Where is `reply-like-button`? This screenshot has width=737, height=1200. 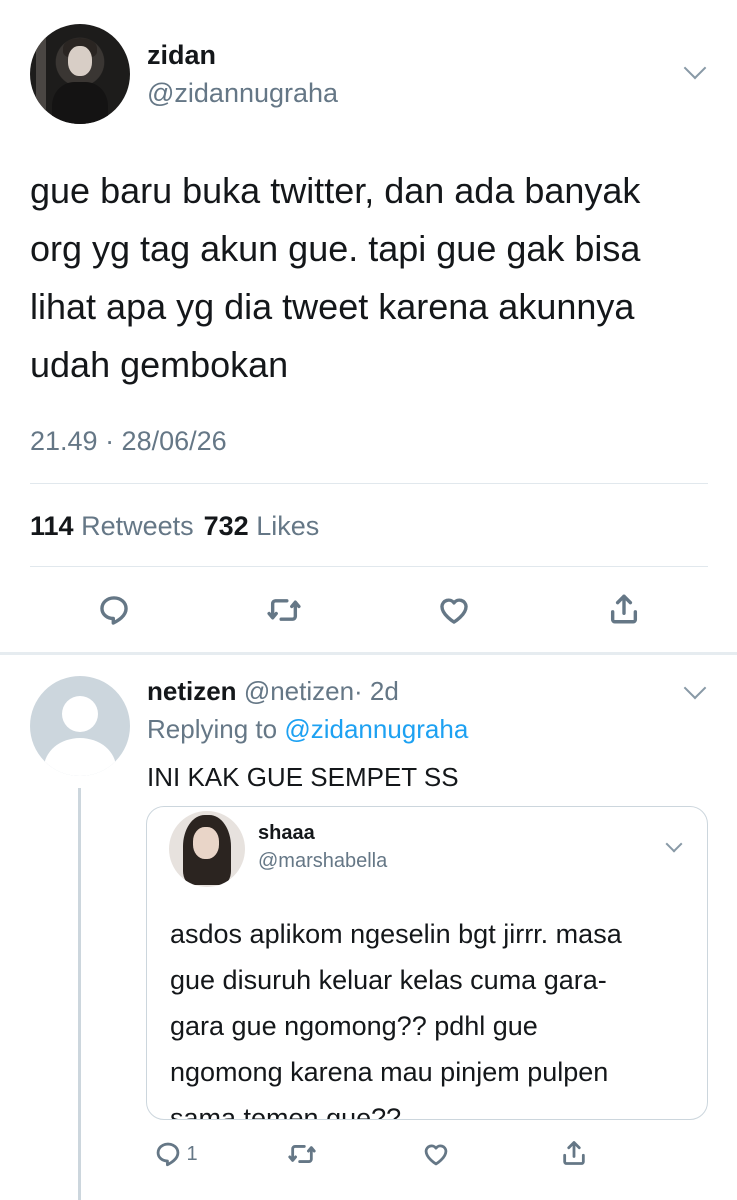 reply-like-button is located at coordinates (436, 1154).